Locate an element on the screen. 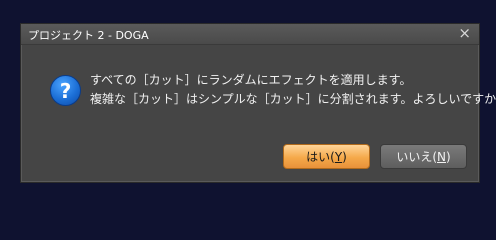 The width and height of the screenshot is (496, 240). question-icon: ? is located at coordinates (65, 90).